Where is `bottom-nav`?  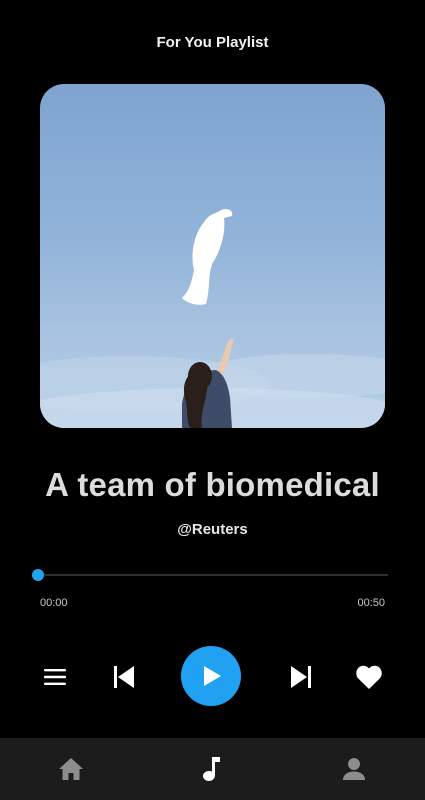 bottom-nav is located at coordinates (212, 769).